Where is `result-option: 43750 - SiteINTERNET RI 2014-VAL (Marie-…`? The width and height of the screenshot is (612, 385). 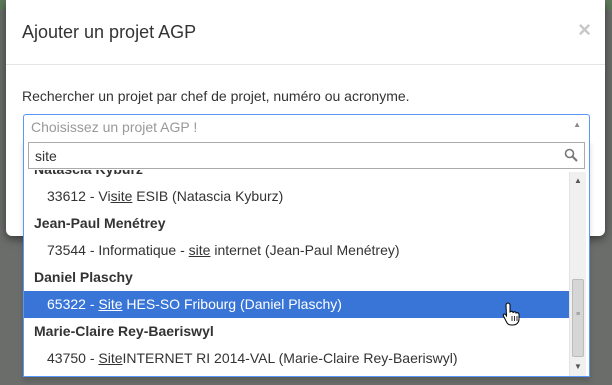
result-option: 43750 - SiteINTERNET RI 2014-VAL (Marie-… is located at coordinates (296, 358).